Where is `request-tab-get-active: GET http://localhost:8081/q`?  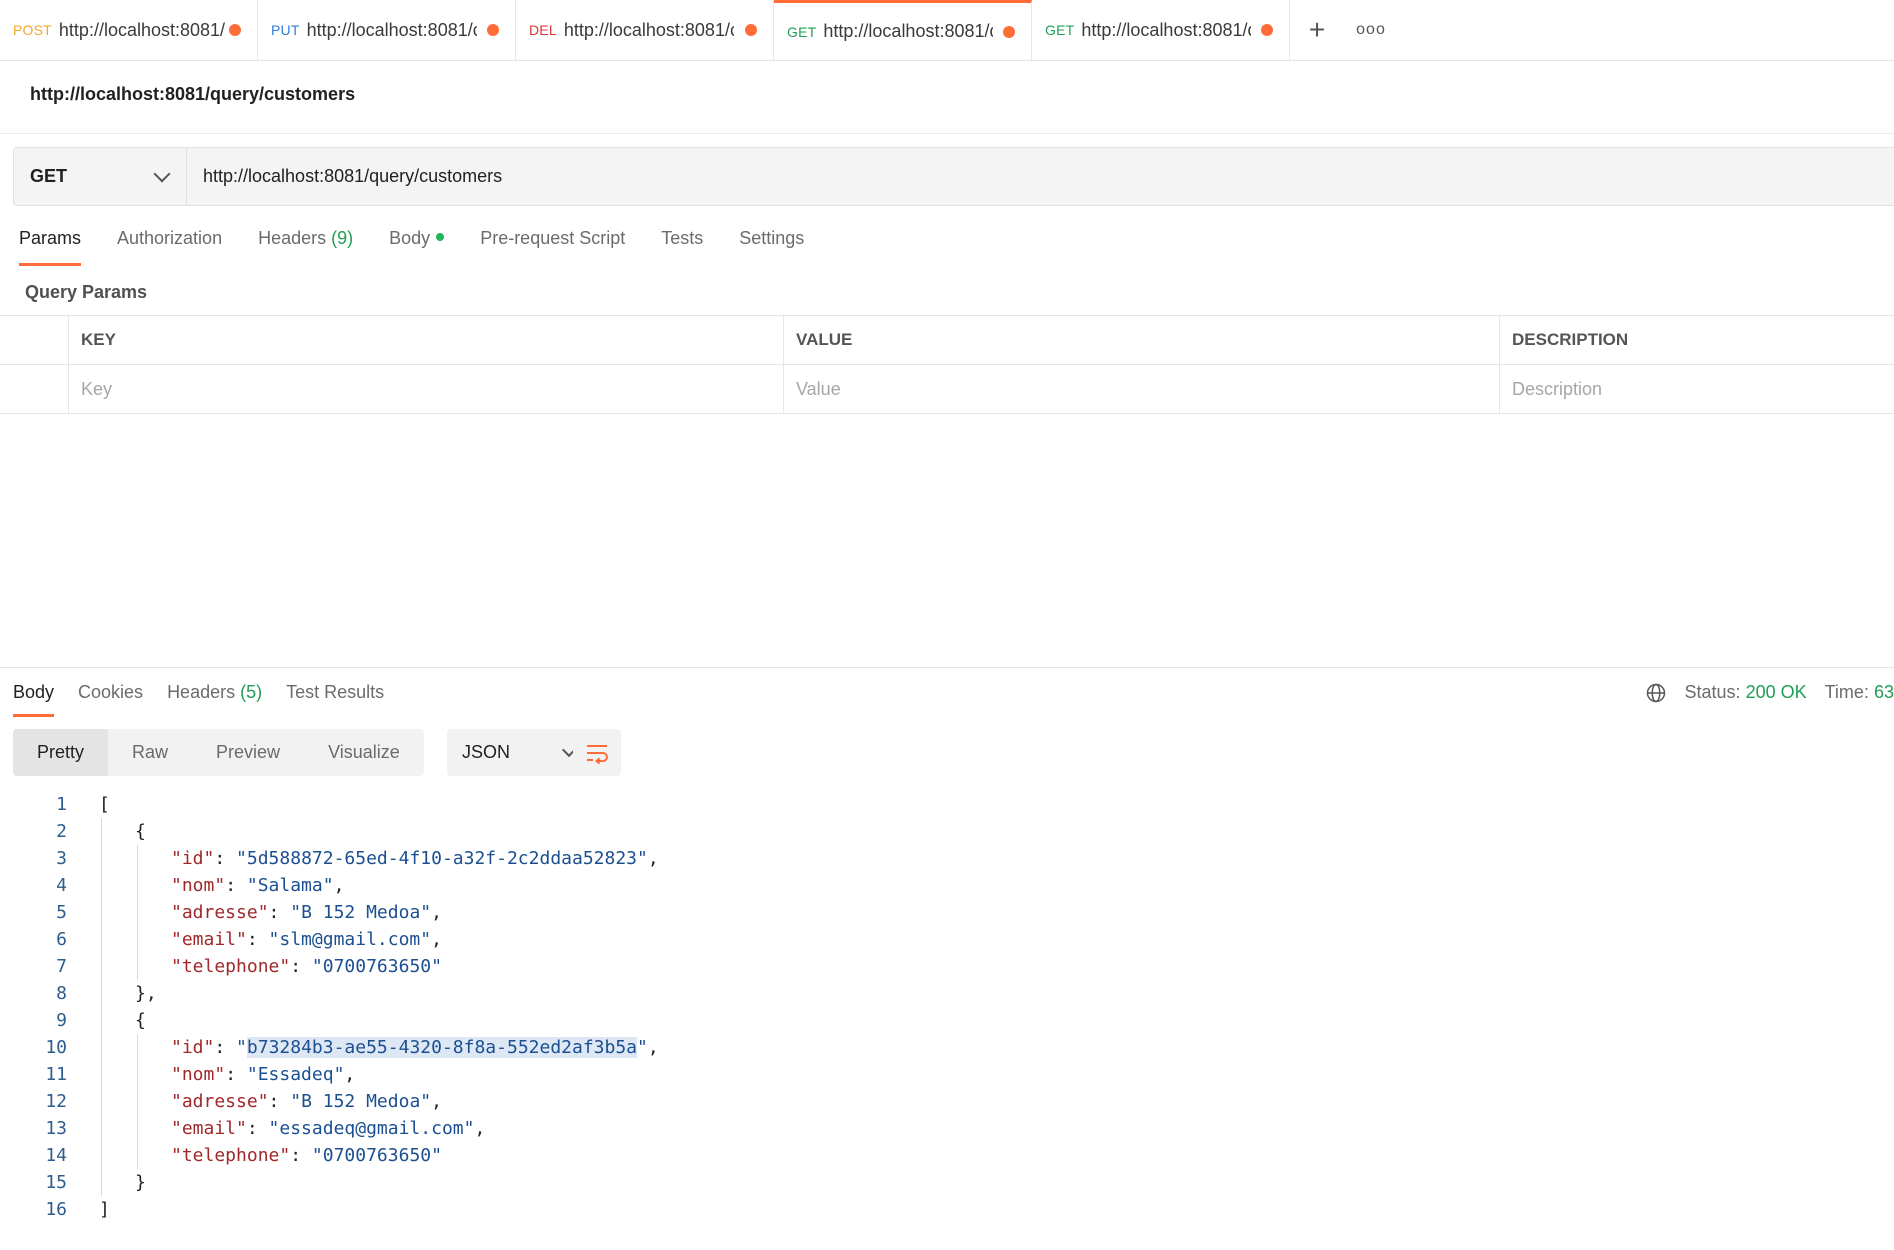
request-tab-get-active: GET http://localhost:8081/q is located at coordinates (903, 30).